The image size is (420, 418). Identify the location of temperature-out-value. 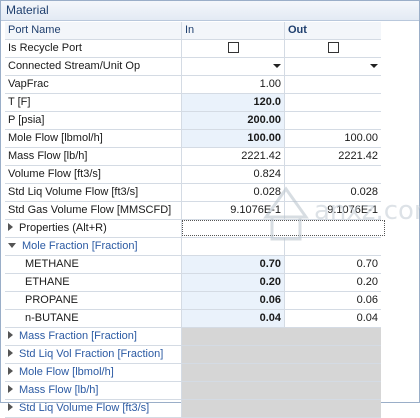
(333, 102).